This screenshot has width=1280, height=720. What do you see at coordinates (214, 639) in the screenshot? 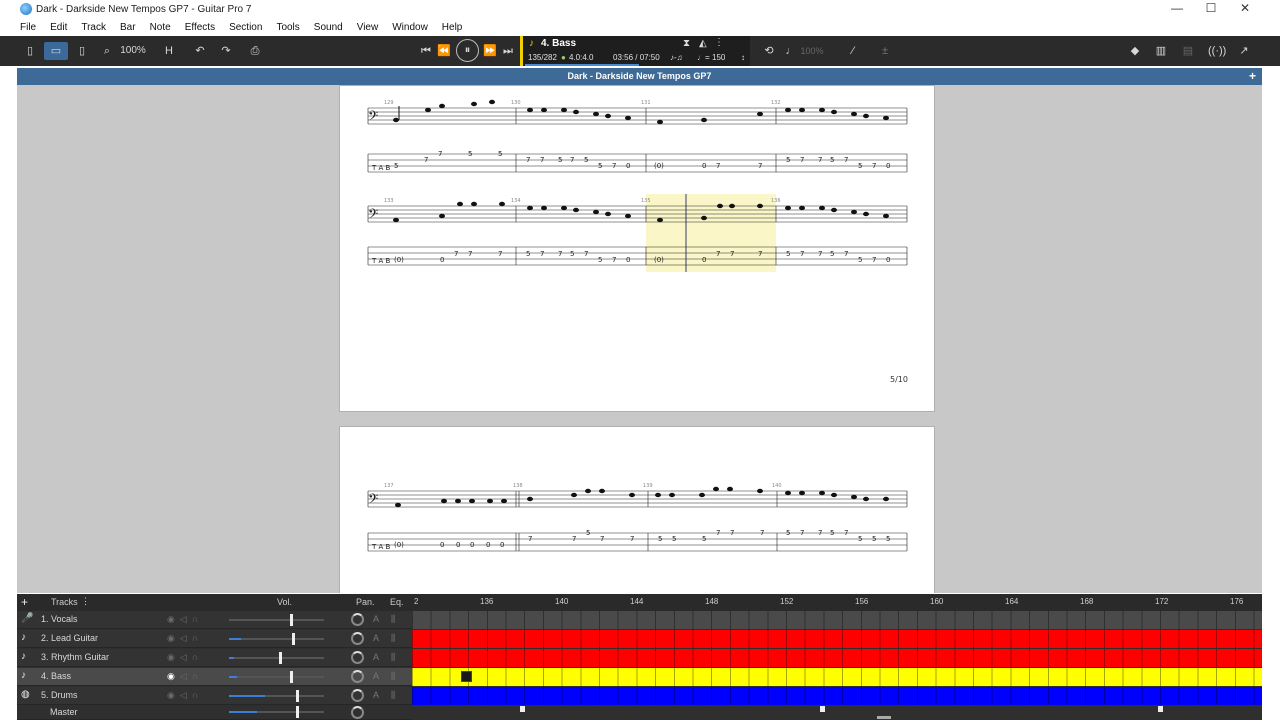
I see `track-row-lead-guitar: ♪ 2. Lead Guitar ◉◁∩ A ⫼` at bounding box center [214, 639].